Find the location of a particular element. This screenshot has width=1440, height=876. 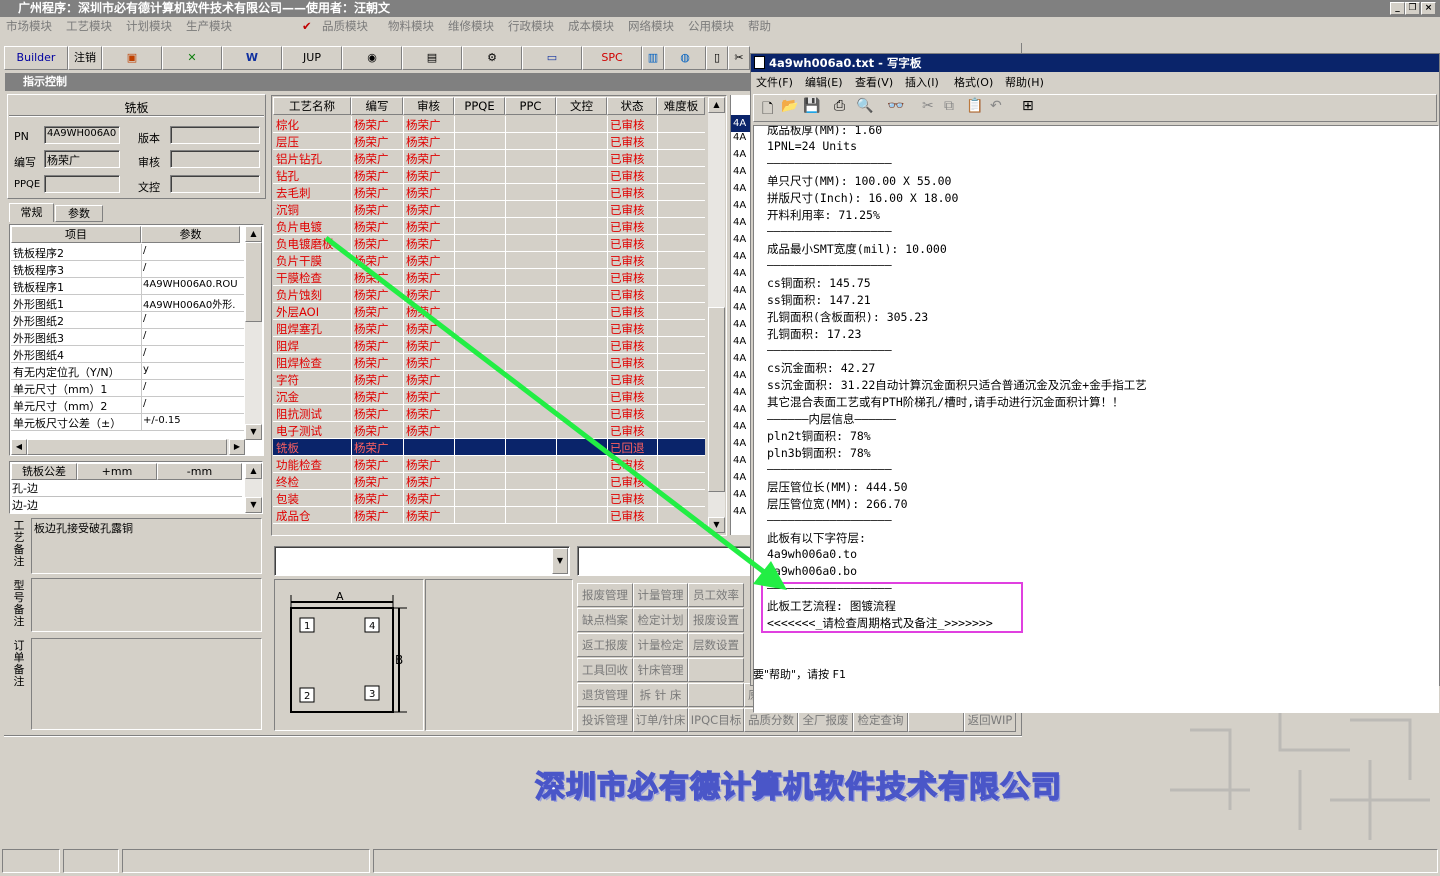

table-row: 负片蚀刻 杨荣广 杨荣广 已审核 is located at coordinates (489, 294).